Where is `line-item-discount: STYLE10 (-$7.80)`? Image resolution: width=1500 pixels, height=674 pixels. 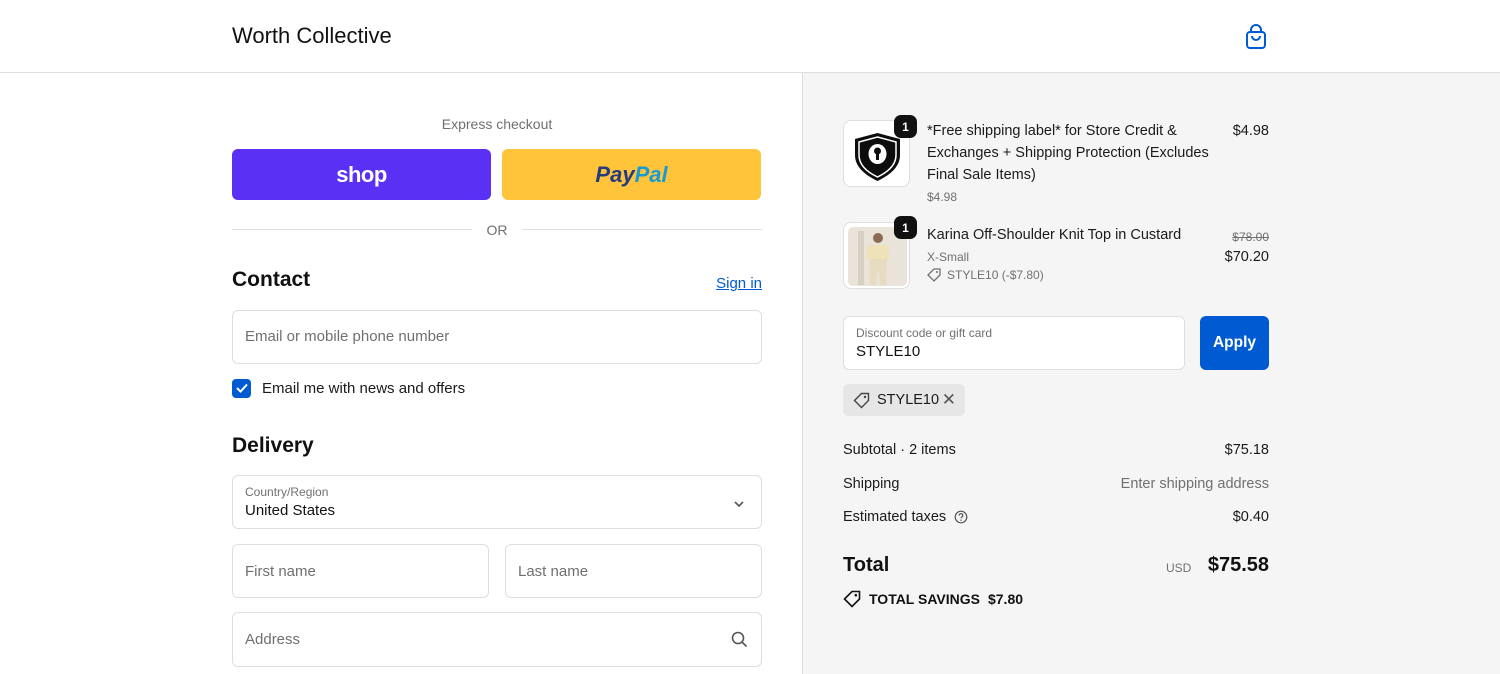
line-item-discount: STYLE10 (-$7.80) is located at coordinates (985, 275).